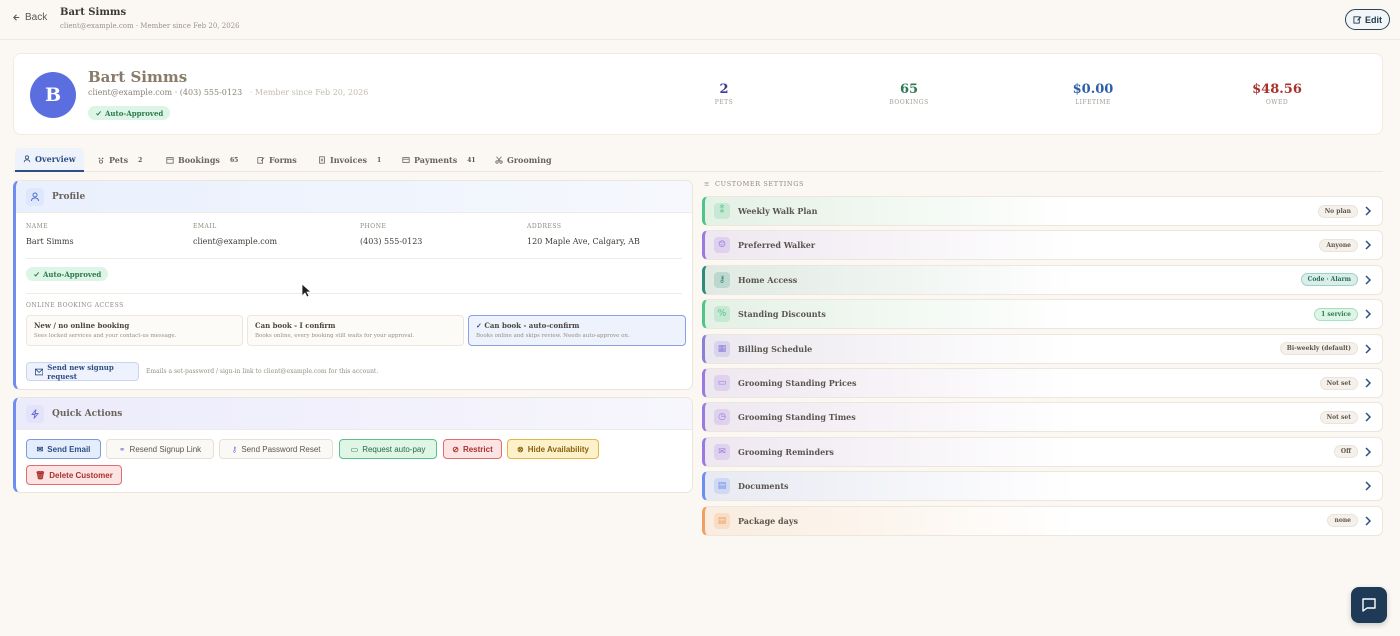 The width and height of the screenshot is (1400, 636). I want to click on chat-button, so click(1369, 605).